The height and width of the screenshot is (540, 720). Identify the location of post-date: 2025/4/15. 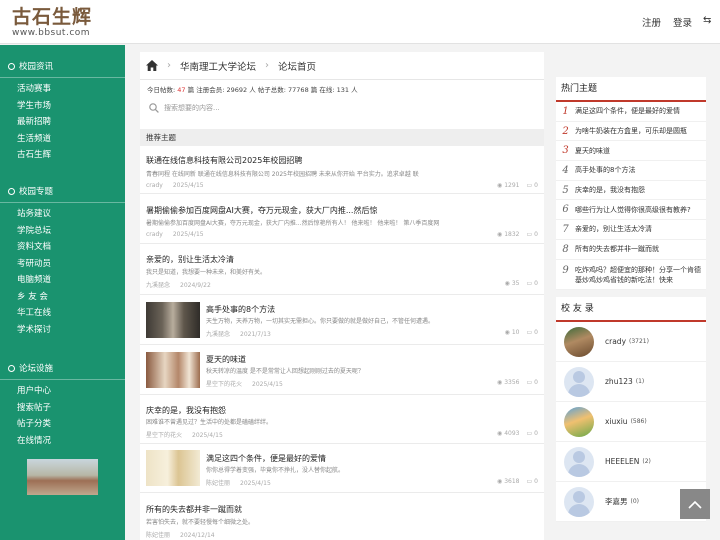
(207, 435).